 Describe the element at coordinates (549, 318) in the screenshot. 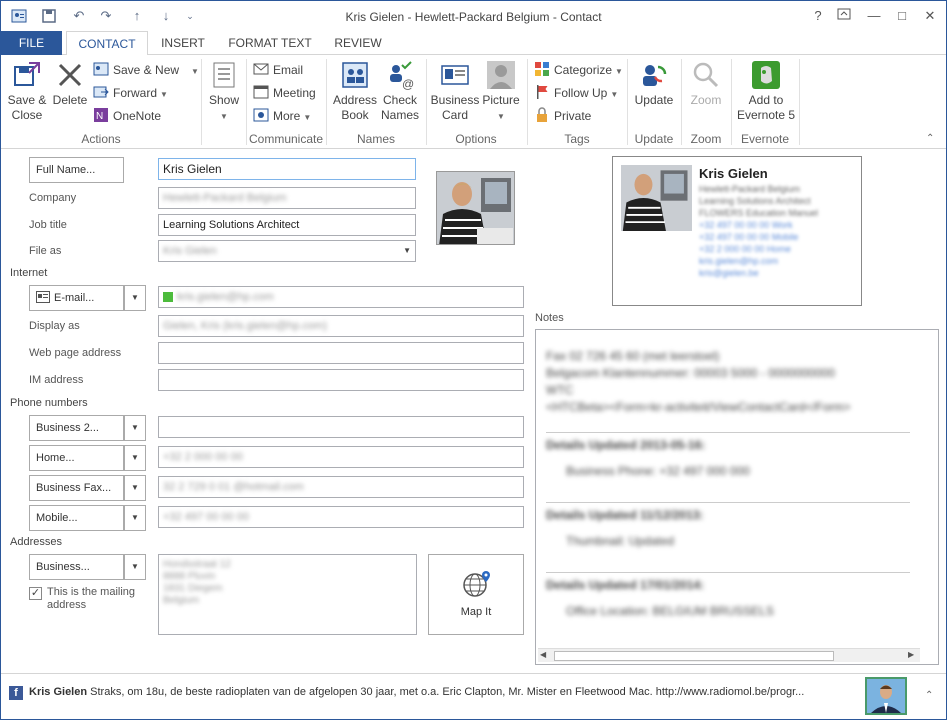

I see `notes-label: Notes` at that location.